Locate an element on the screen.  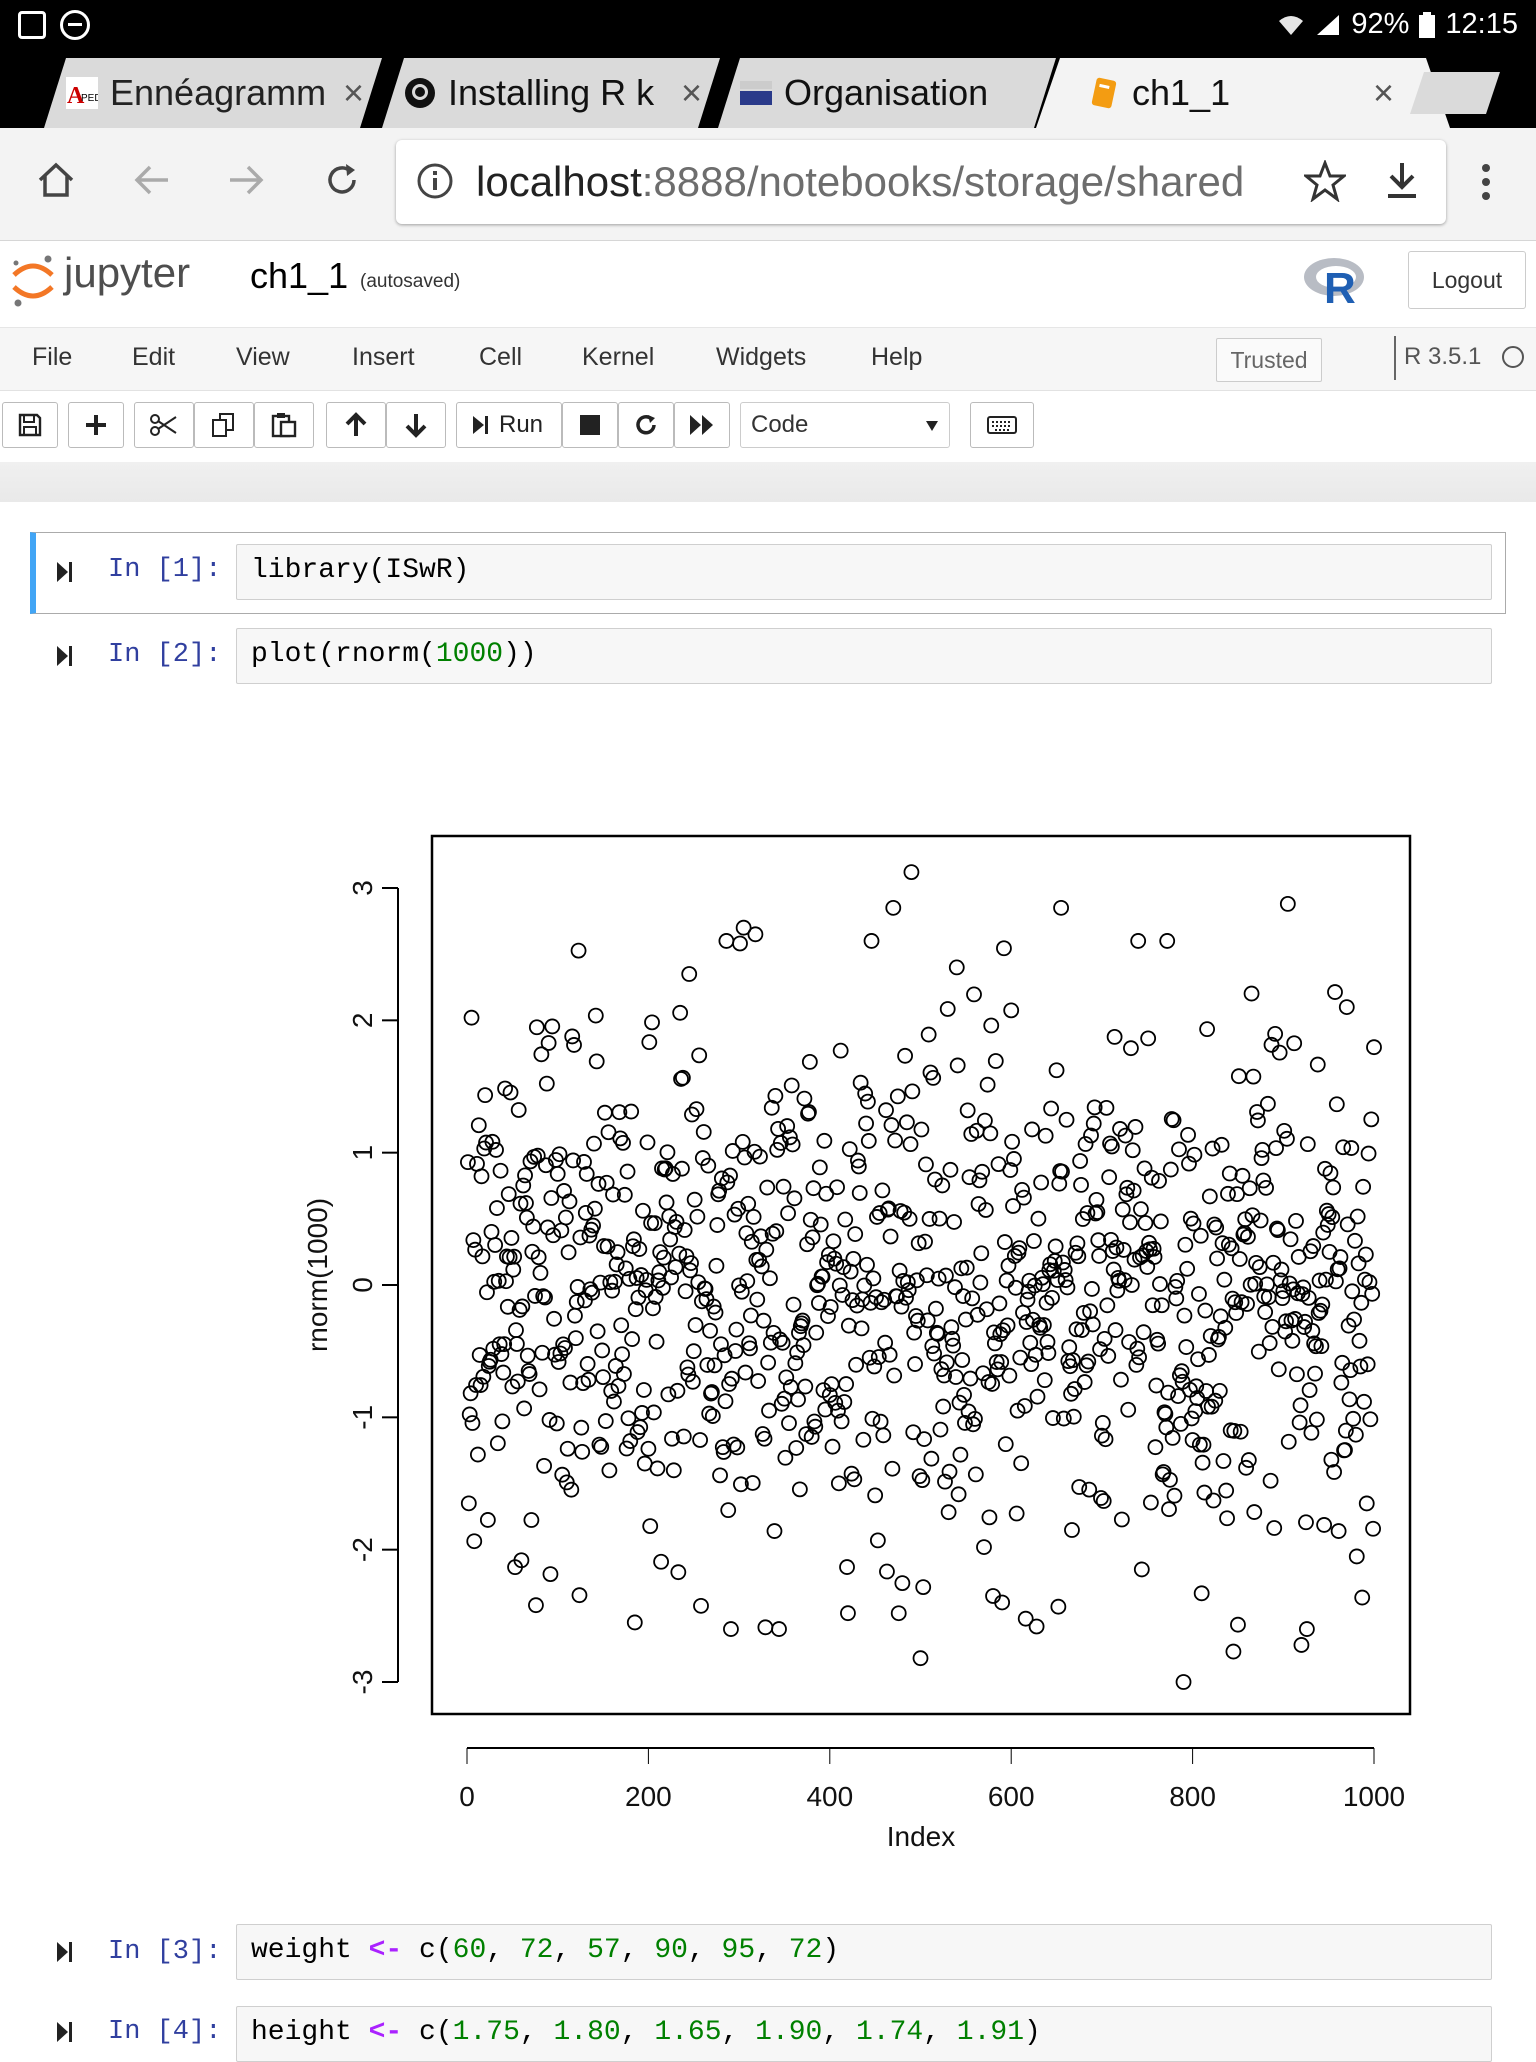
tab-installing-r: Installing R k × is located at coordinates (551, 93).